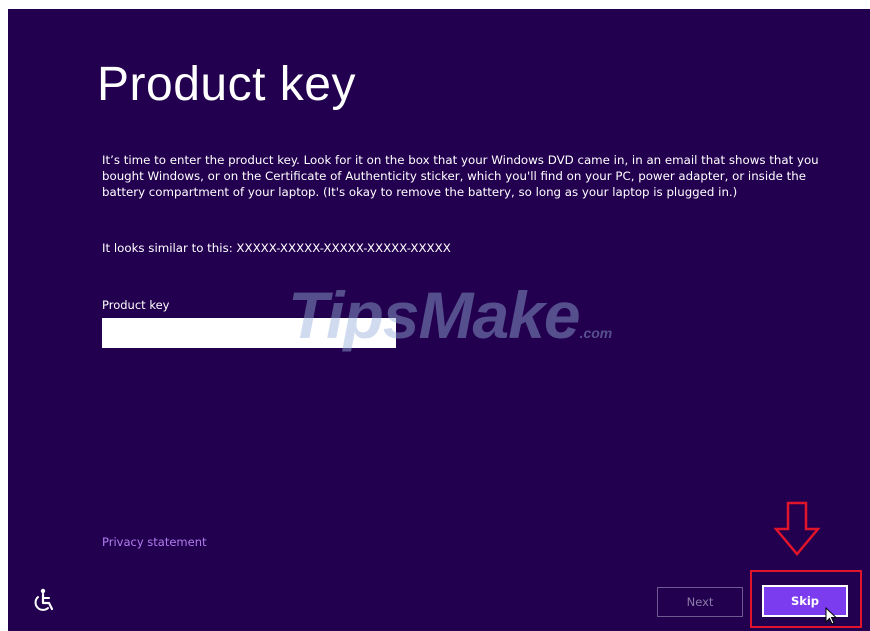 The height and width of the screenshot is (631, 870). What do you see at coordinates (831, 616) in the screenshot?
I see `mouse-cursor-icon` at bounding box center [831, 616].